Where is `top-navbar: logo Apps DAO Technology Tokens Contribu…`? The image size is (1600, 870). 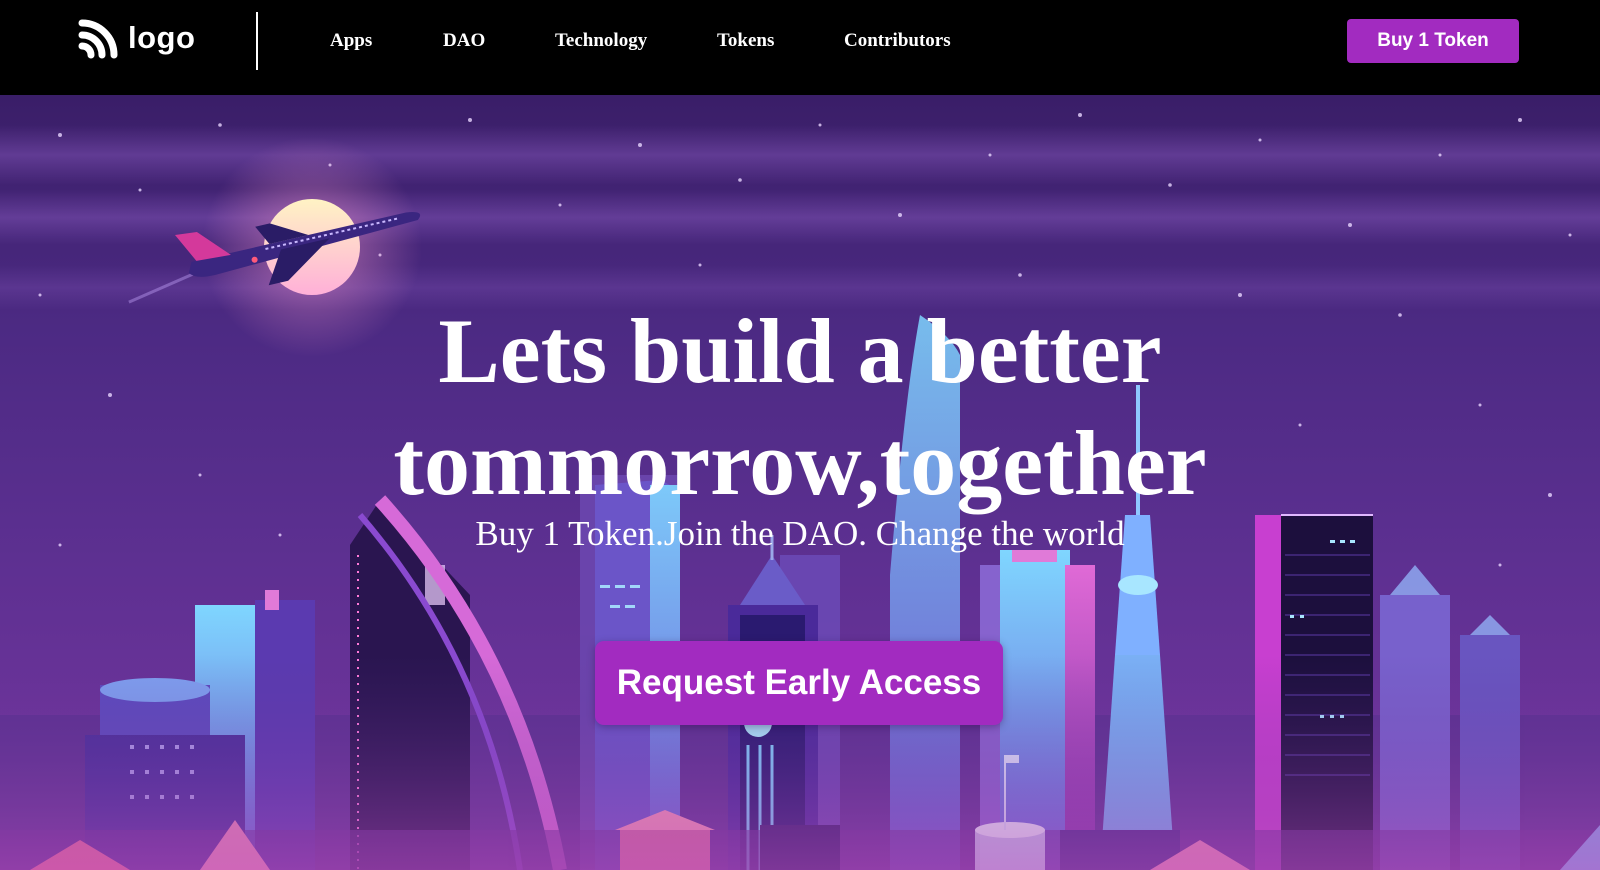 top-navbar: logo Apps DAO Technology Tokens Contribu… is located at coordinates (800, 47).